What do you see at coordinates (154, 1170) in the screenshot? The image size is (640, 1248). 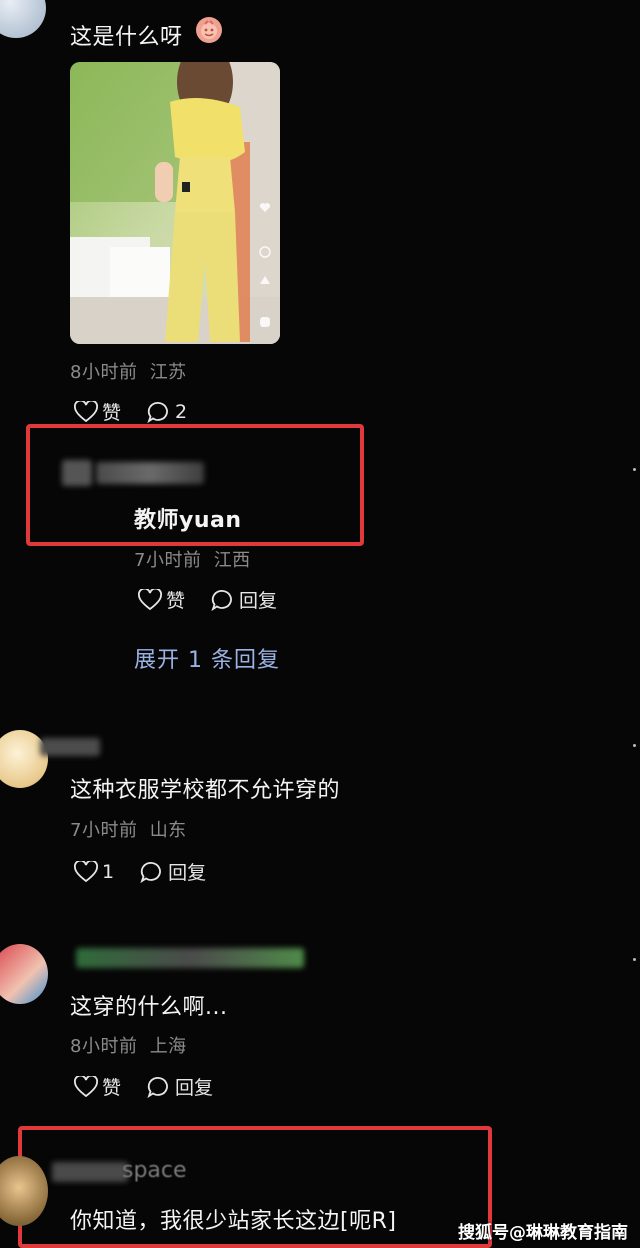 I see `partial-username: space` at bounding box center [154, 1170].